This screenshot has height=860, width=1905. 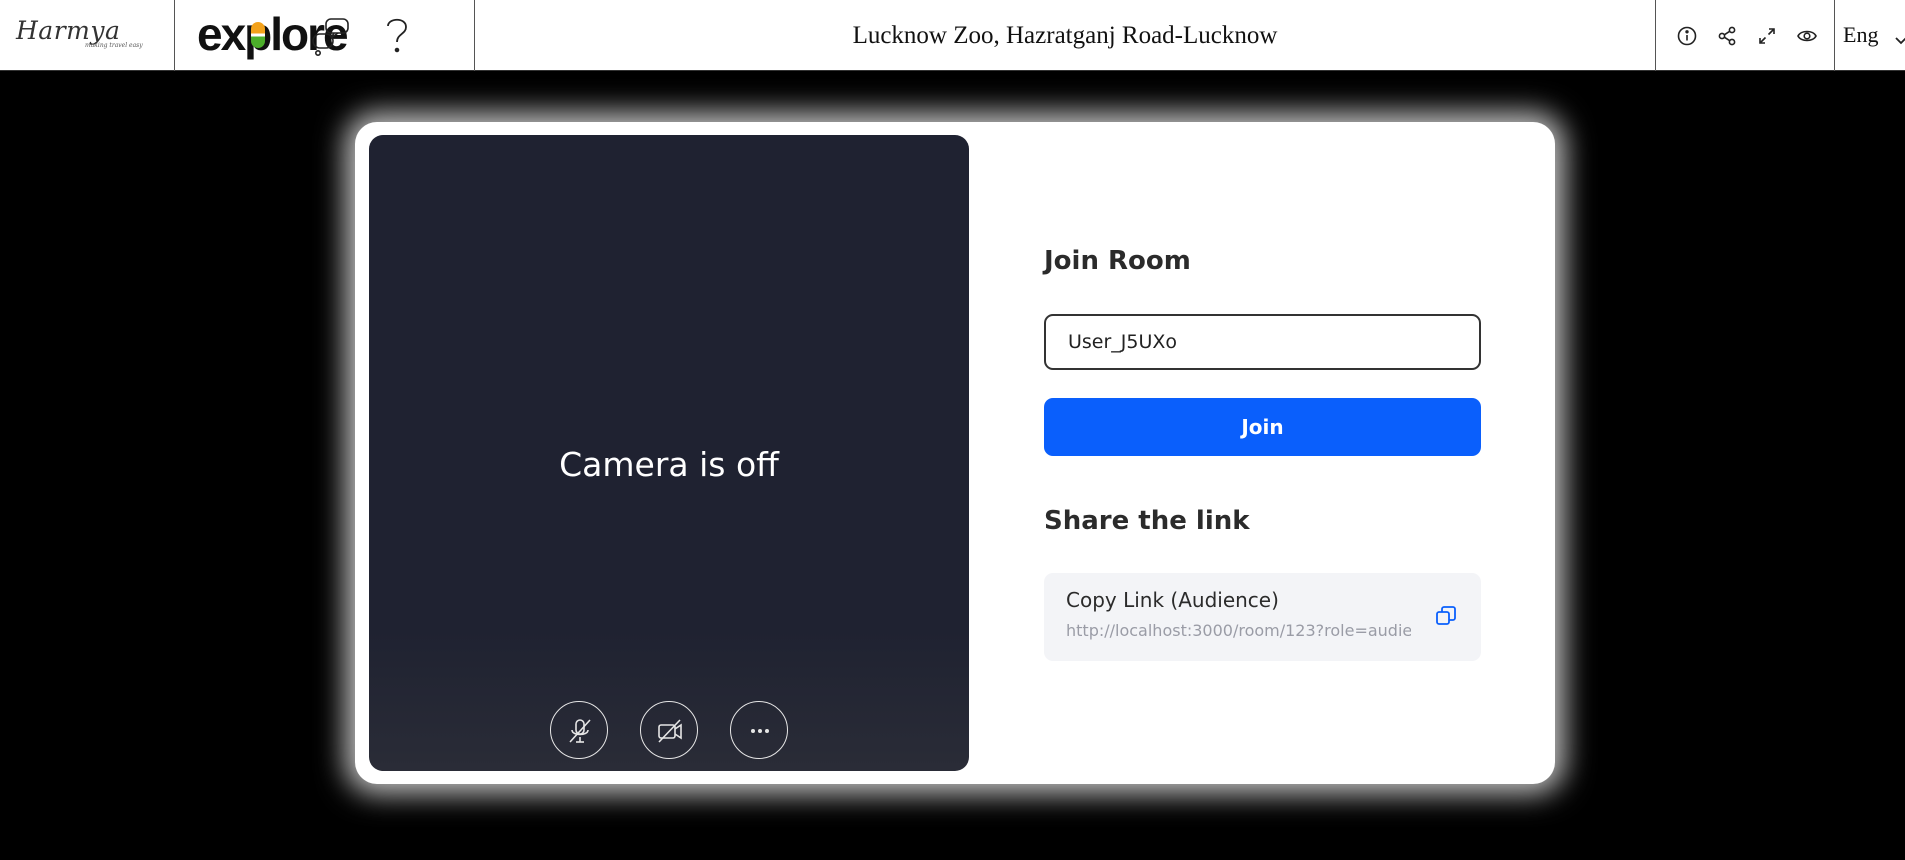 I want to click on explore-logo-mark, so click(x=258, y=35).